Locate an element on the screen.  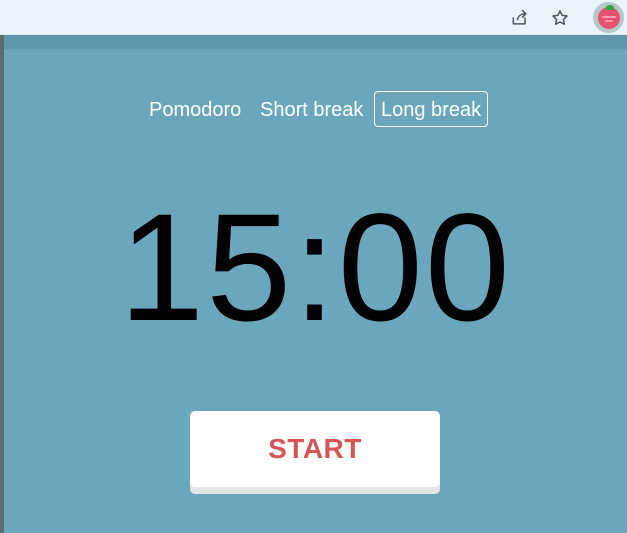
start-button: START is located at coordinates (315, 449).